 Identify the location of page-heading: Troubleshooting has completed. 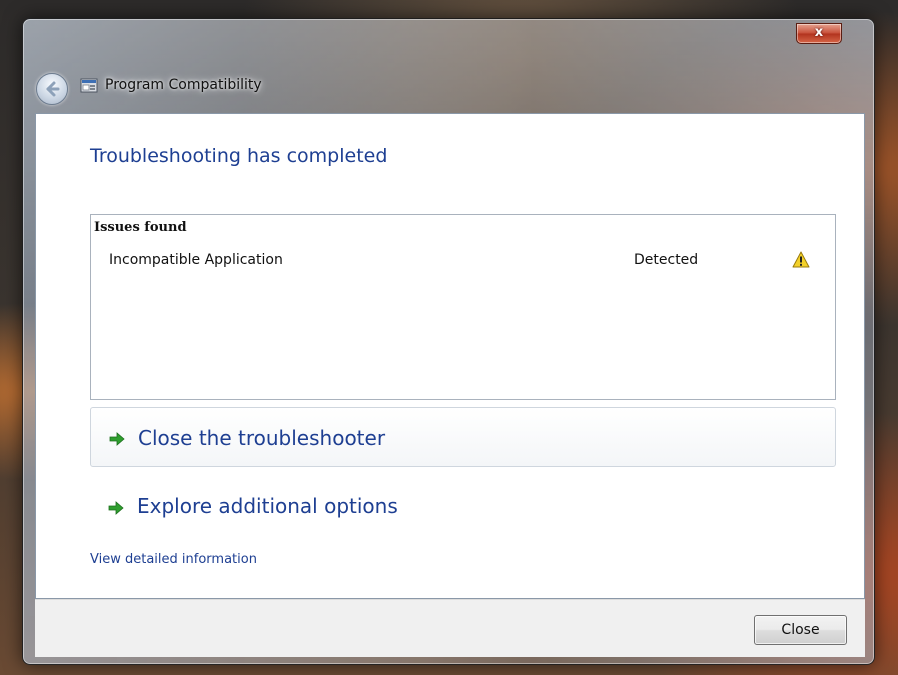
(239, 156).